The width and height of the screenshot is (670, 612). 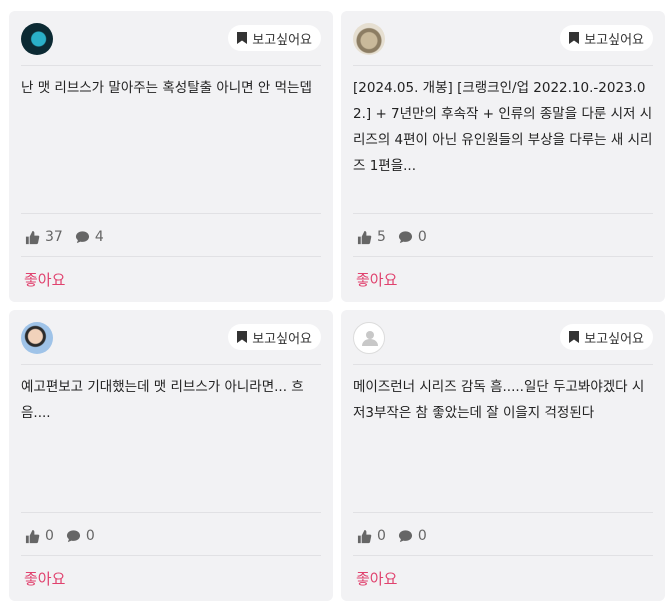 I want to click on comment-count: 4, so click(x=89, y=237).